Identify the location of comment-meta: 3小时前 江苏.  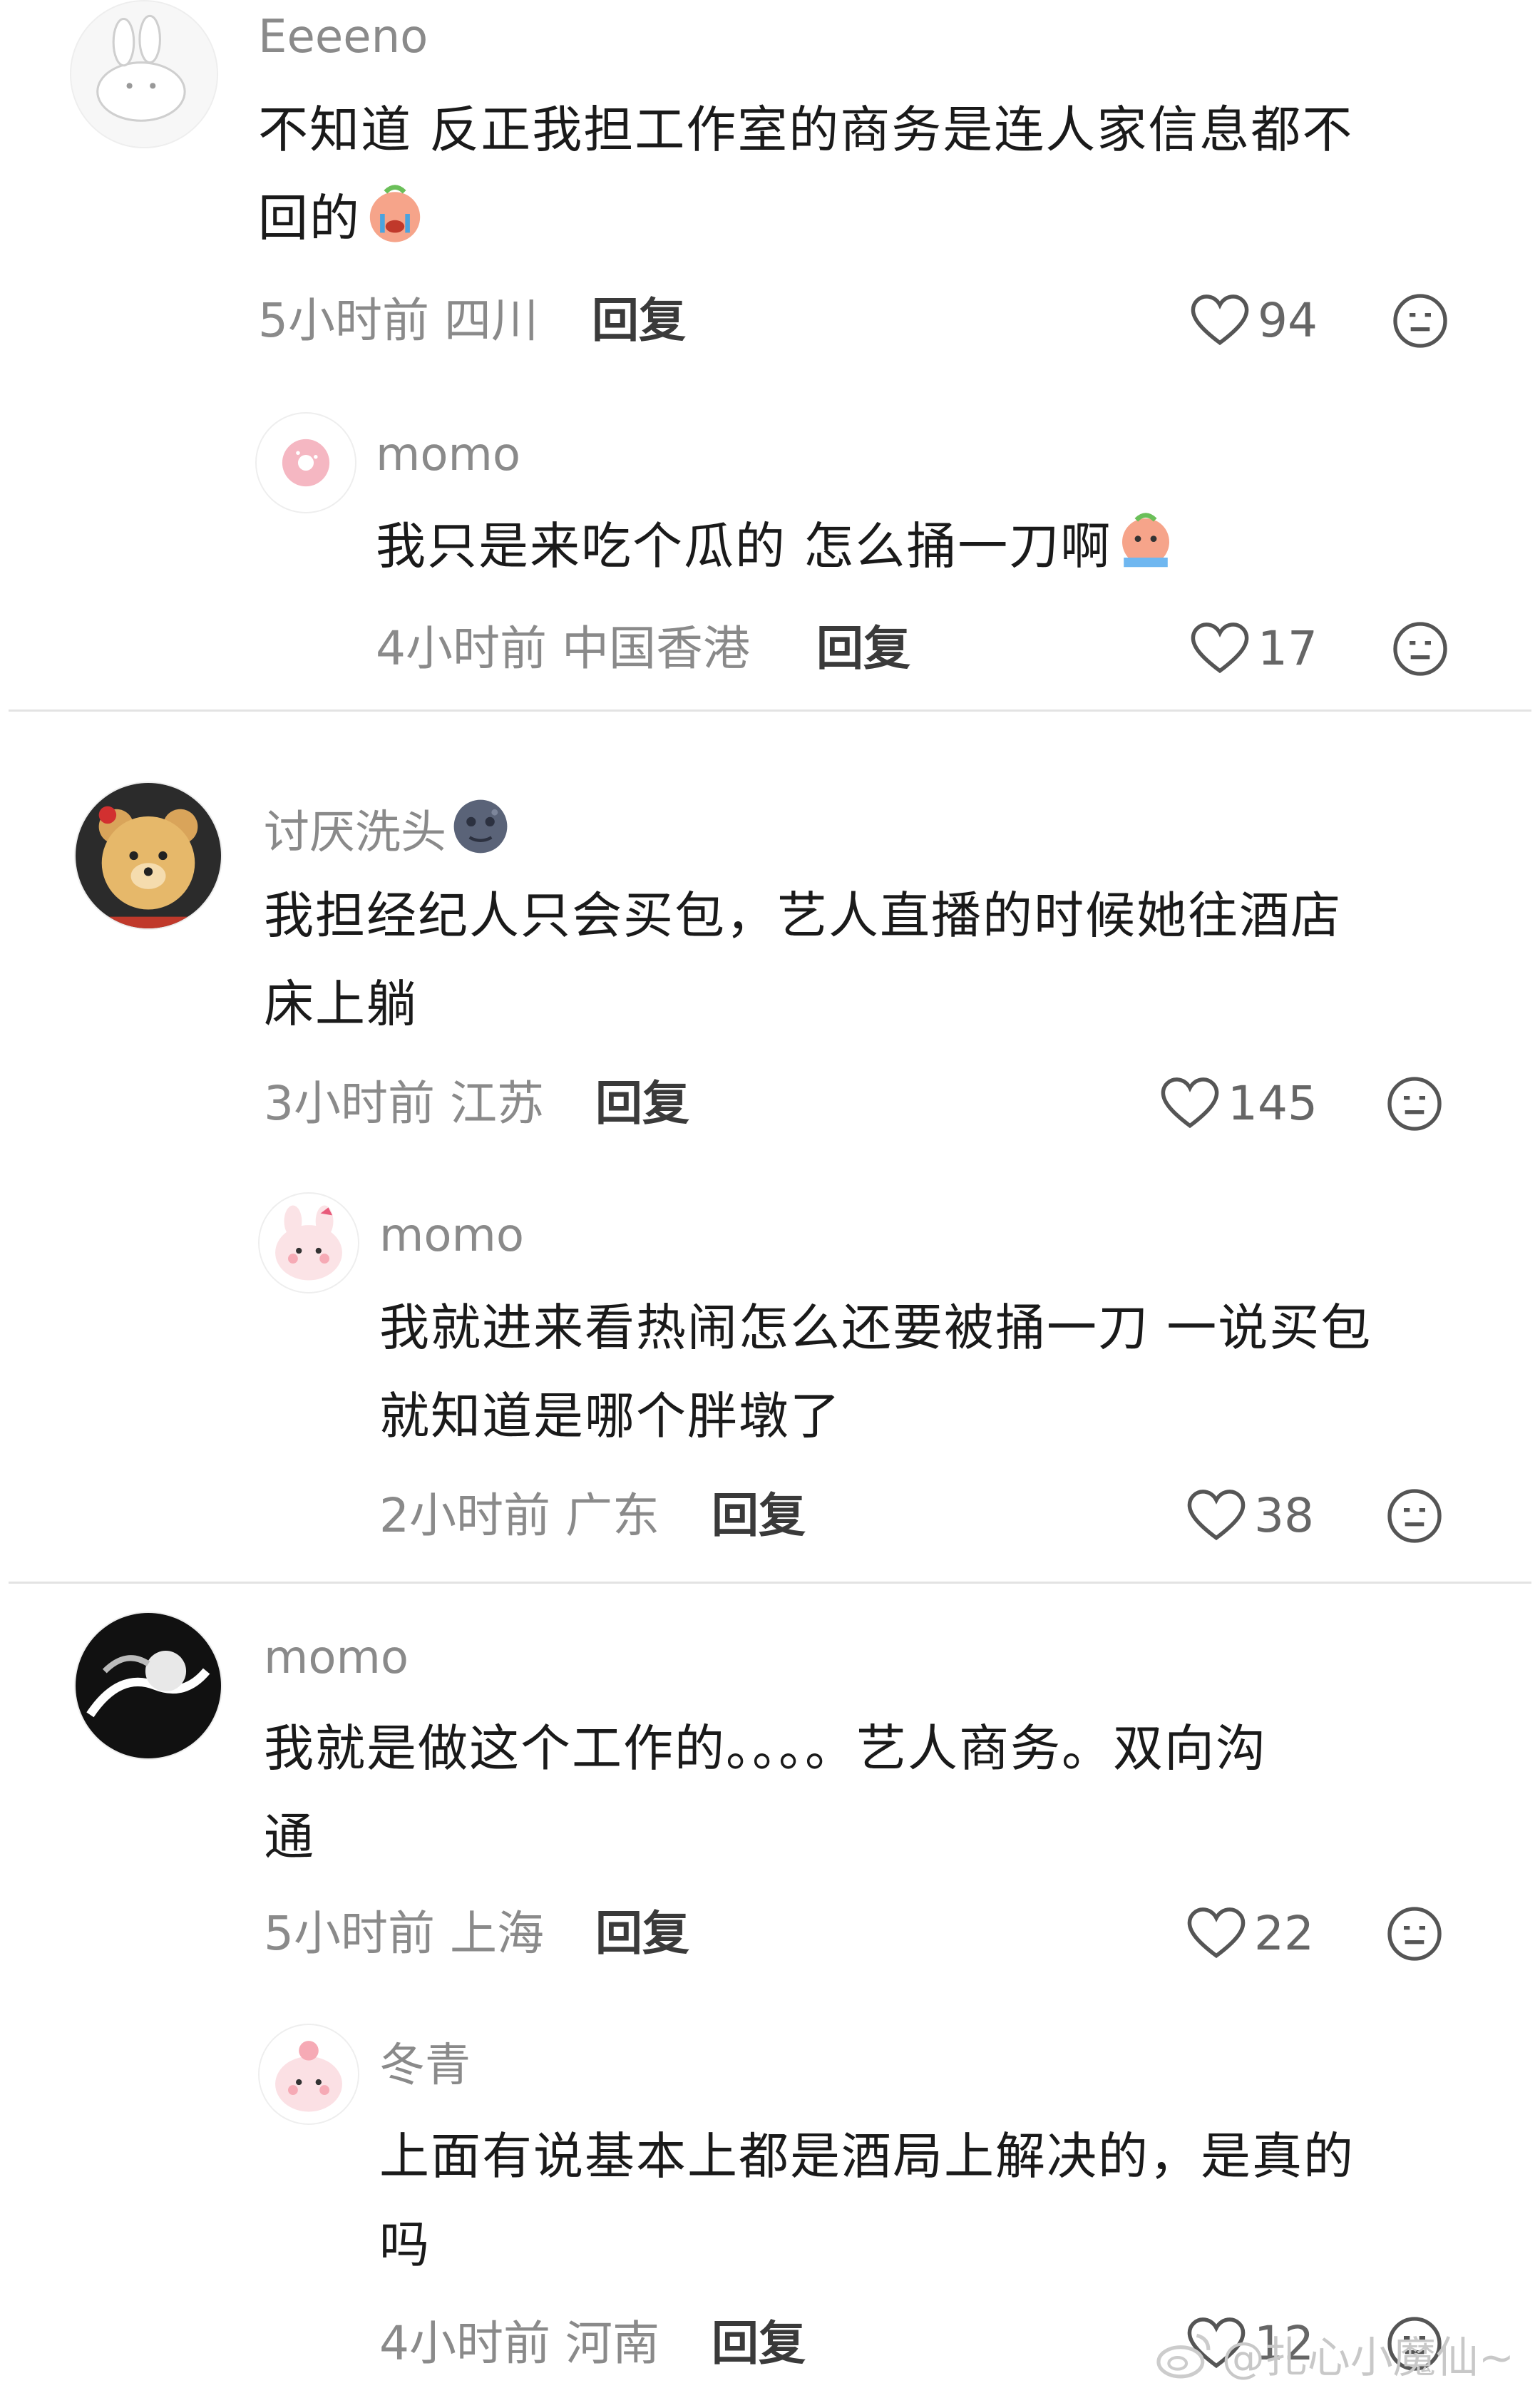
(404, 1103).